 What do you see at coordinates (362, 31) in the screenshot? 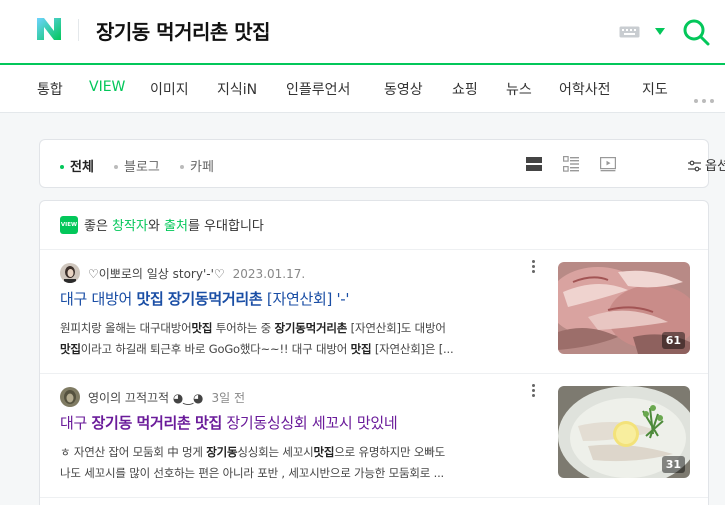
I see `search-header: 장기동 먹거리촌 맛집` at bounding box center [362, 31].